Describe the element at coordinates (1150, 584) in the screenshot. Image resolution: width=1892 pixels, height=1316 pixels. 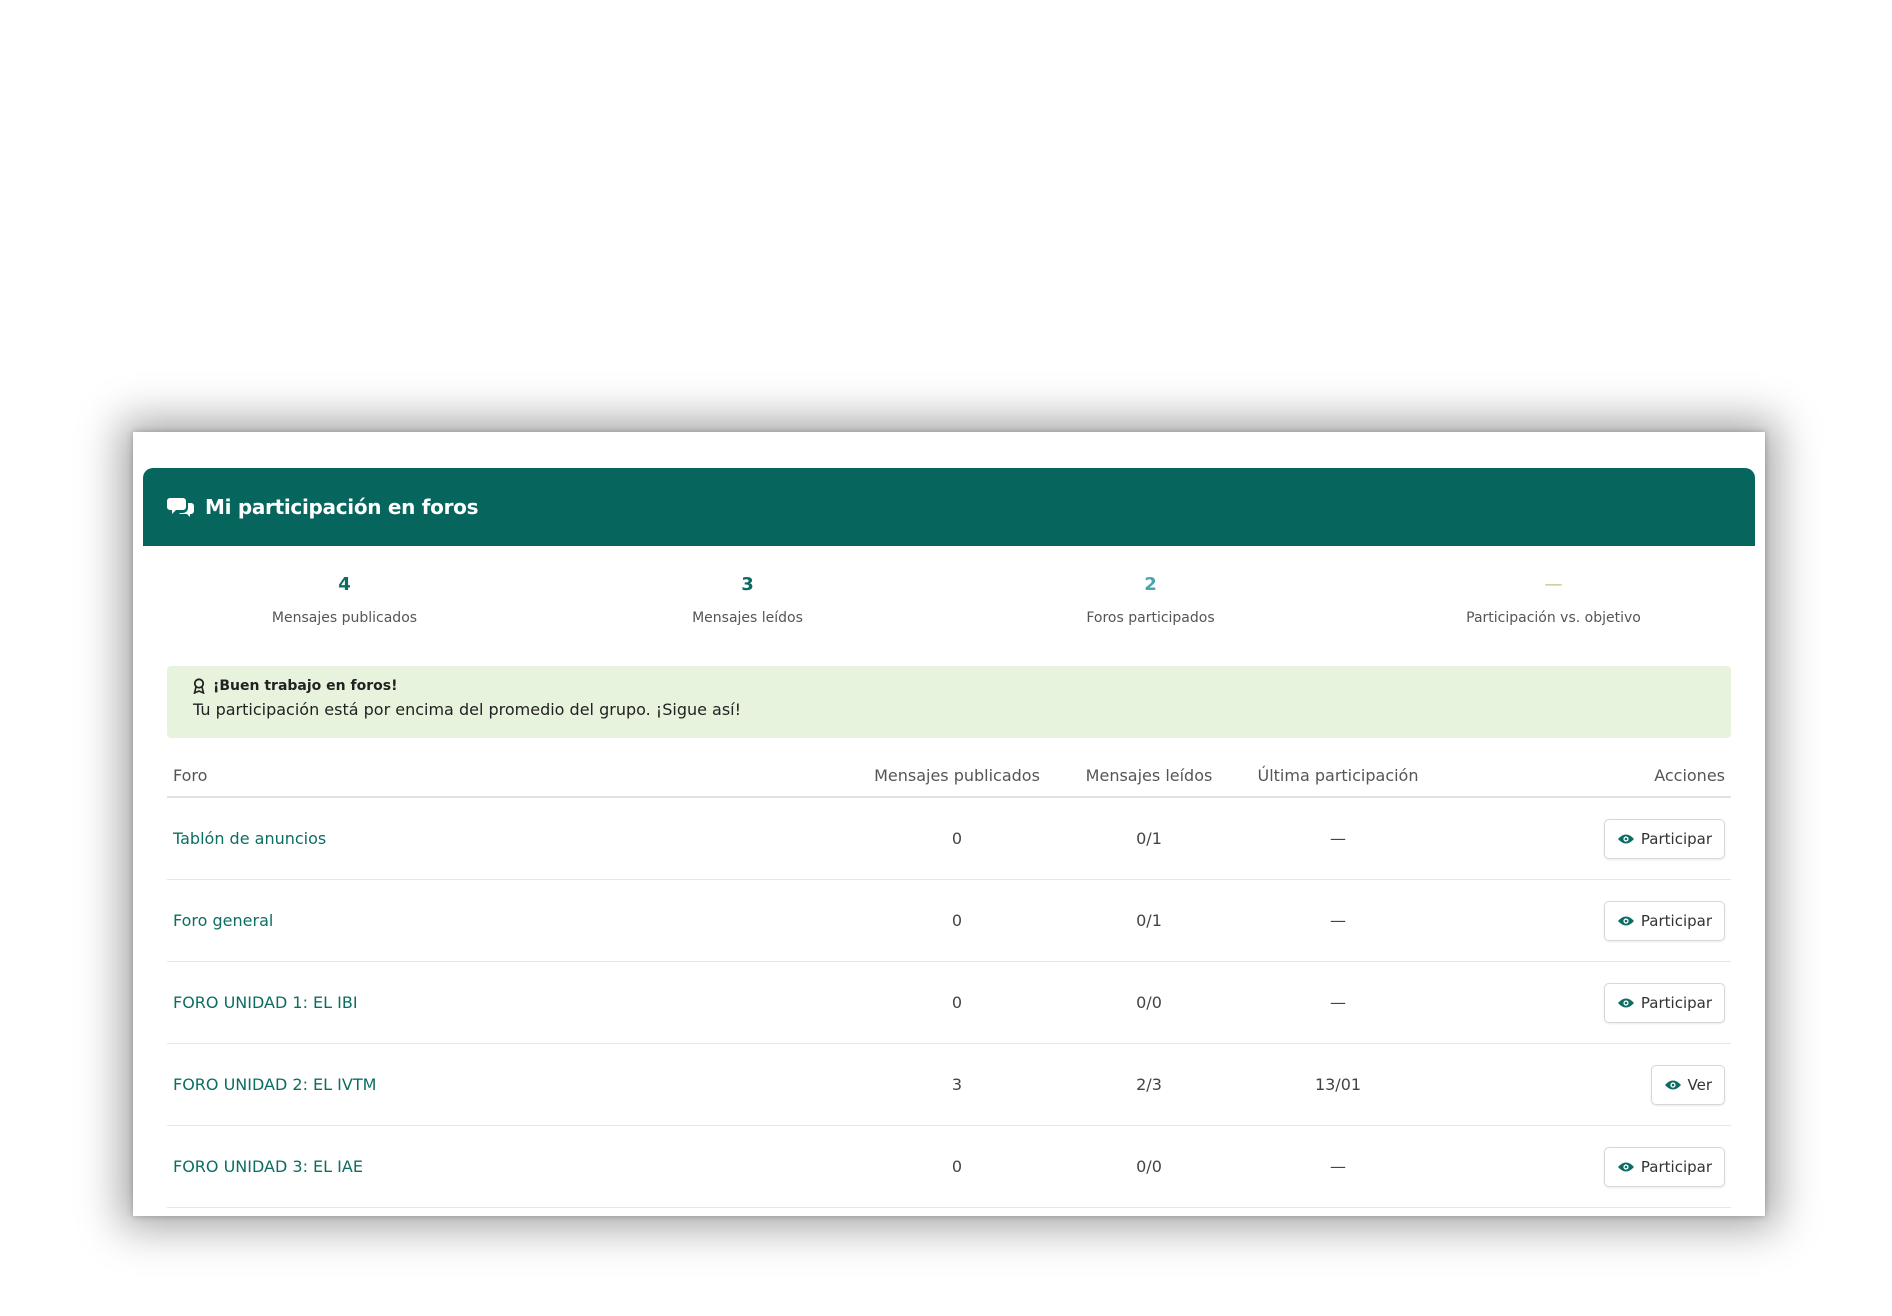
I see `stat-value: 2` at that location.